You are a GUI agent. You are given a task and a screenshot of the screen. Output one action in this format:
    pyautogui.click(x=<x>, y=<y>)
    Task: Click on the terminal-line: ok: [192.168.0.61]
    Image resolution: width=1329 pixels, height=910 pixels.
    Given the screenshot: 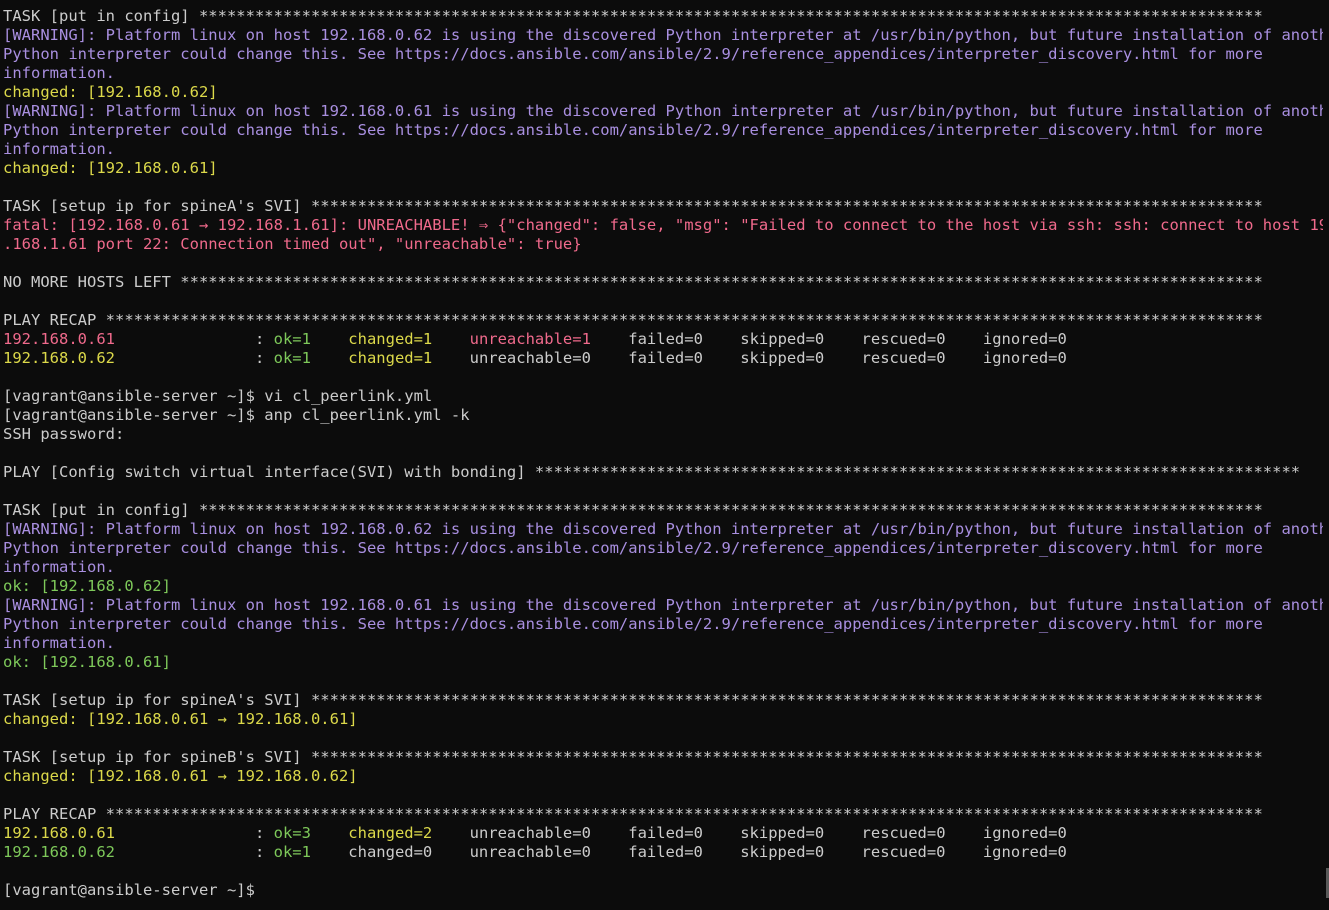 What is the action you would take?
    pyautogui.click(x=663, y=662)
    